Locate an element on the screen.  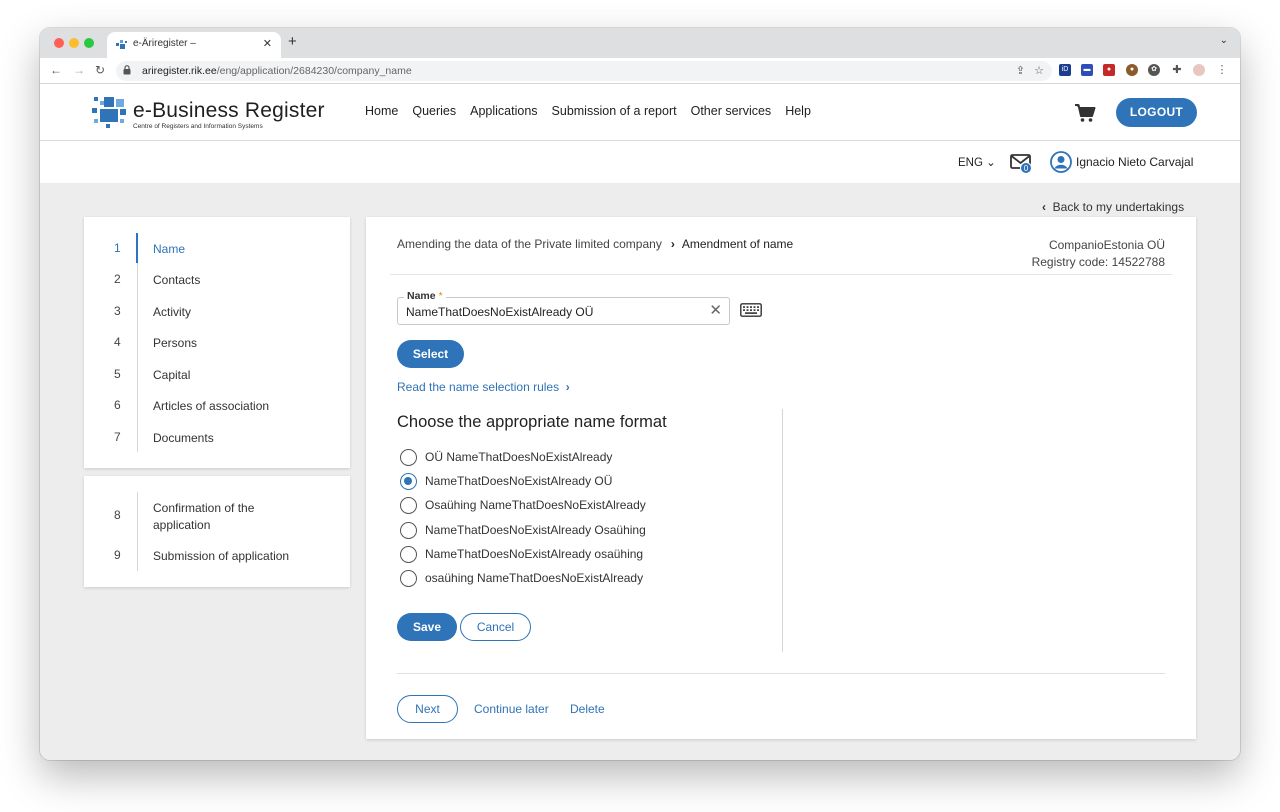
registry-code: Registry code: 14522788 is located at coordinates (1098, 262).